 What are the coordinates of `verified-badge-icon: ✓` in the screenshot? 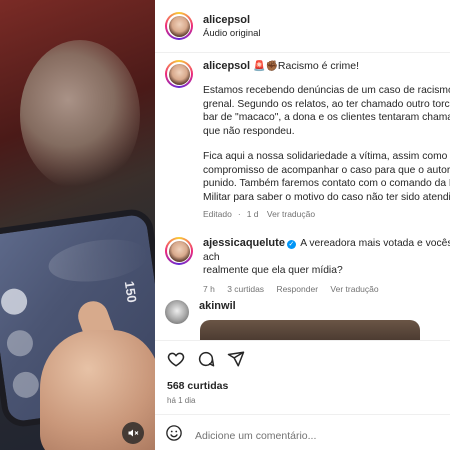 It's located at (291, 244).